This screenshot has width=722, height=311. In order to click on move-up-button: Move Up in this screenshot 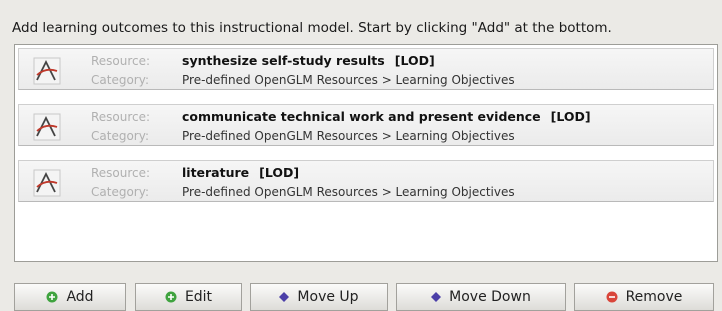, I will do `click(319, 297)`.